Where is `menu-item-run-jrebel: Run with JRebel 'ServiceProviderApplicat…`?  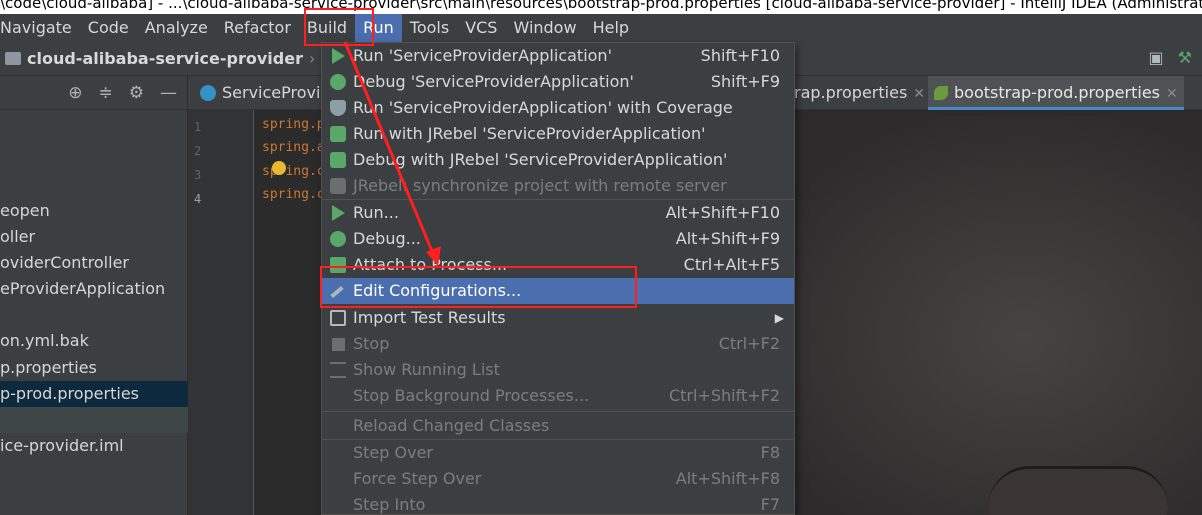 menu-item-run-jrebel: Run with JRebel 'ServiceProviderApplicat… is located at coordinates (558, 134).